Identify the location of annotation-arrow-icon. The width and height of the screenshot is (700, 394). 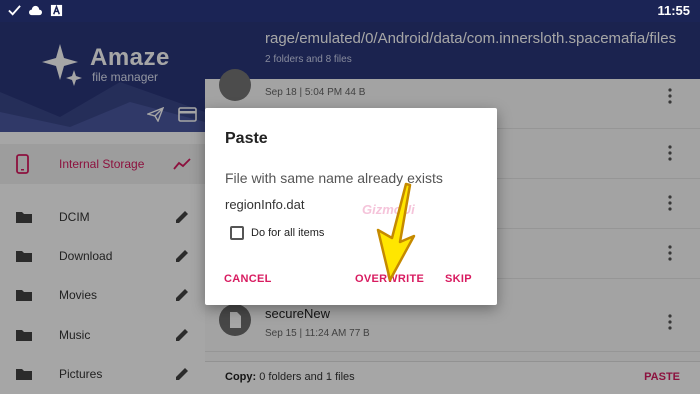
(396, 232).